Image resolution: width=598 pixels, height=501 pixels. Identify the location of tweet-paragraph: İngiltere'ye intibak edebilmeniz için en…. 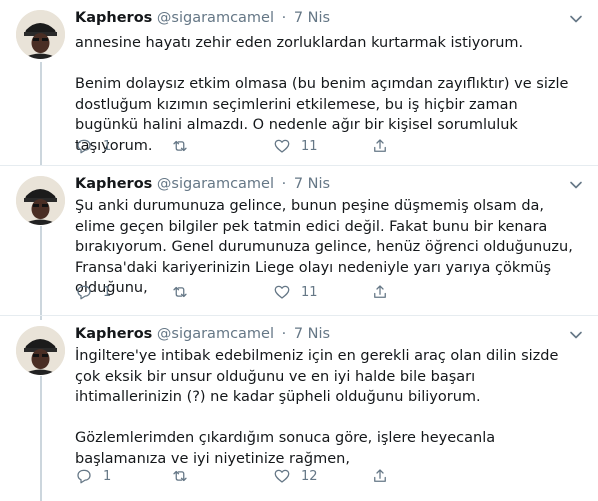
(319, 376).